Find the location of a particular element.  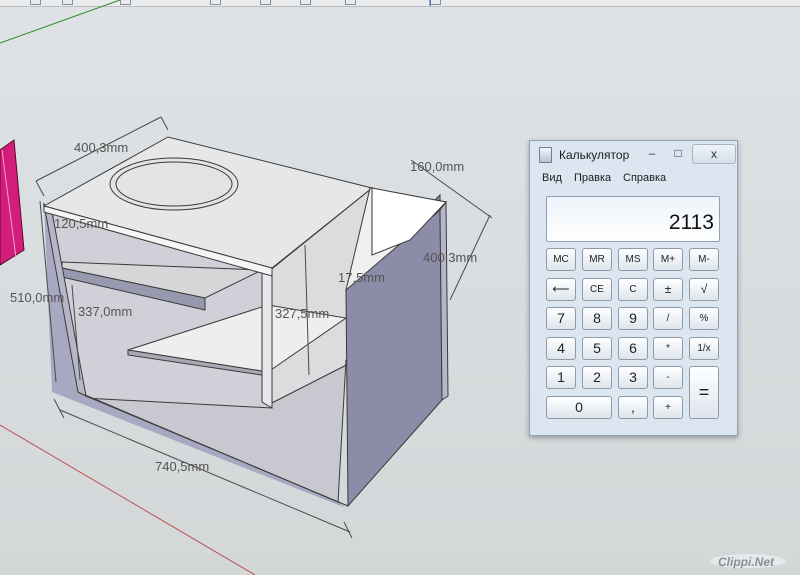

watermark-text: Clippi.Net is located at coordinates (746, 562).